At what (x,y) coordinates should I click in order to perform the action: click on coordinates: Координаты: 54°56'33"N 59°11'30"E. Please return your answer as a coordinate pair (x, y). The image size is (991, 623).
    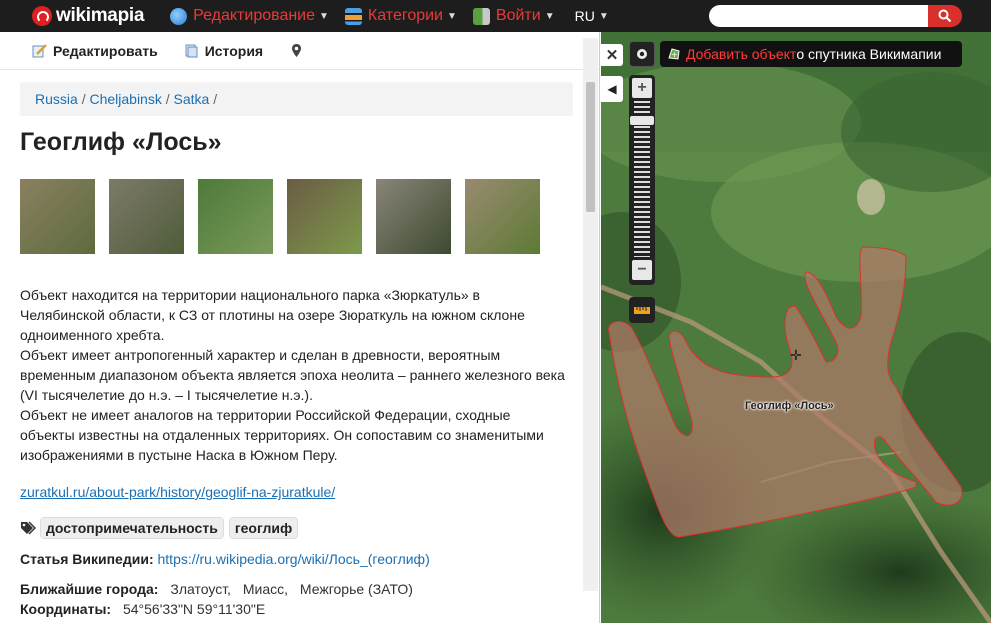
    Looking at the image, I should click on (142, 609).